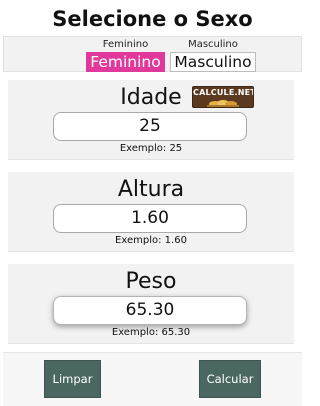  What do you see at coordinates (150, 310) in the screenshot?
I see `weight-input: 65.30` at bounding box center [150, 310].